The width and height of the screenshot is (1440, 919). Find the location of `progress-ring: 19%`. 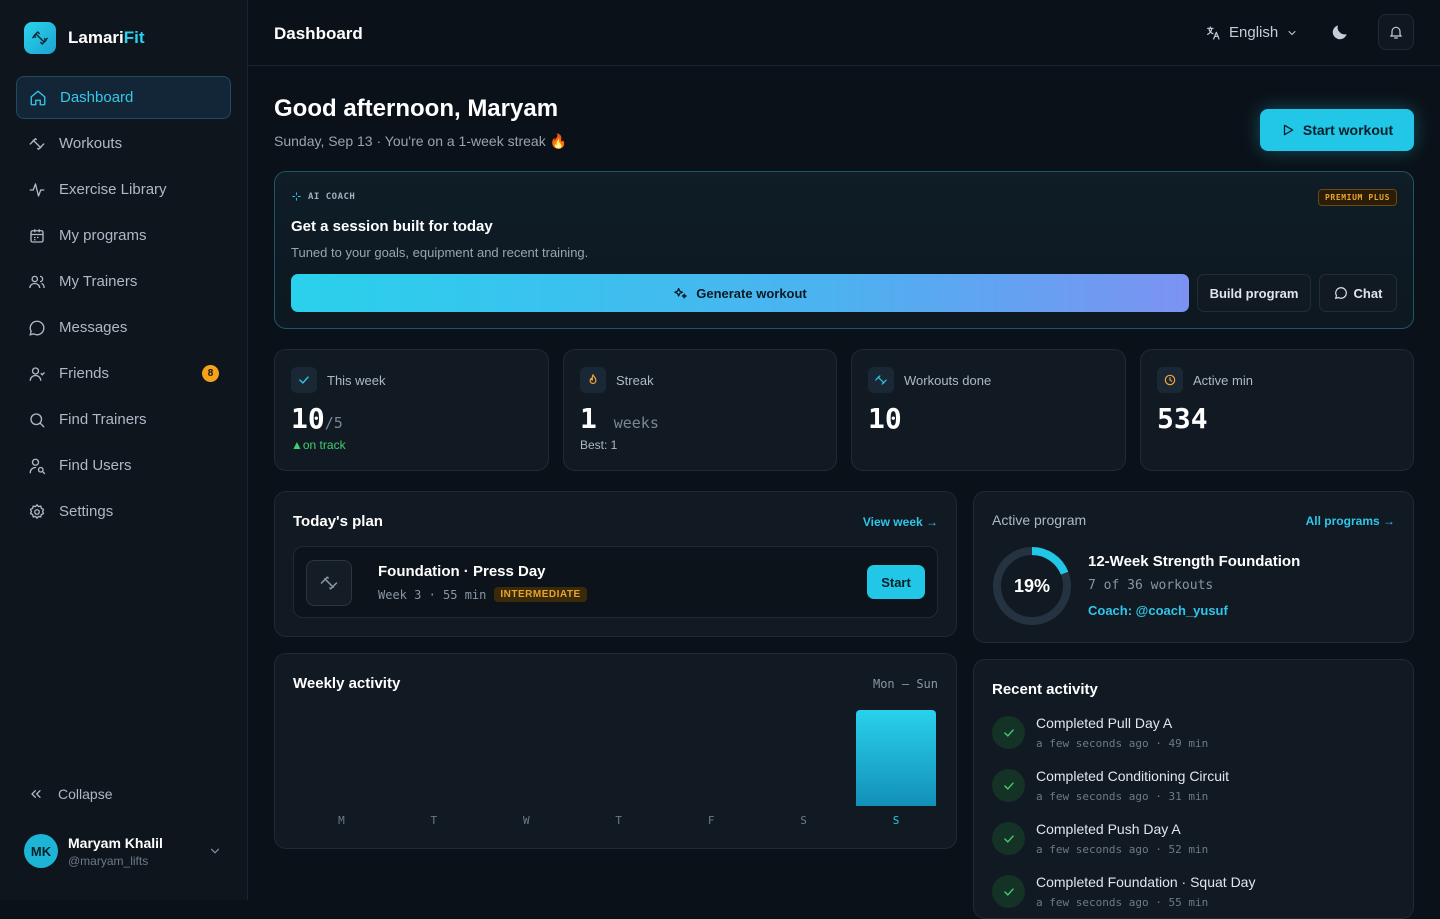

progress-ring: 19% is located at coordinates (1032, 586).